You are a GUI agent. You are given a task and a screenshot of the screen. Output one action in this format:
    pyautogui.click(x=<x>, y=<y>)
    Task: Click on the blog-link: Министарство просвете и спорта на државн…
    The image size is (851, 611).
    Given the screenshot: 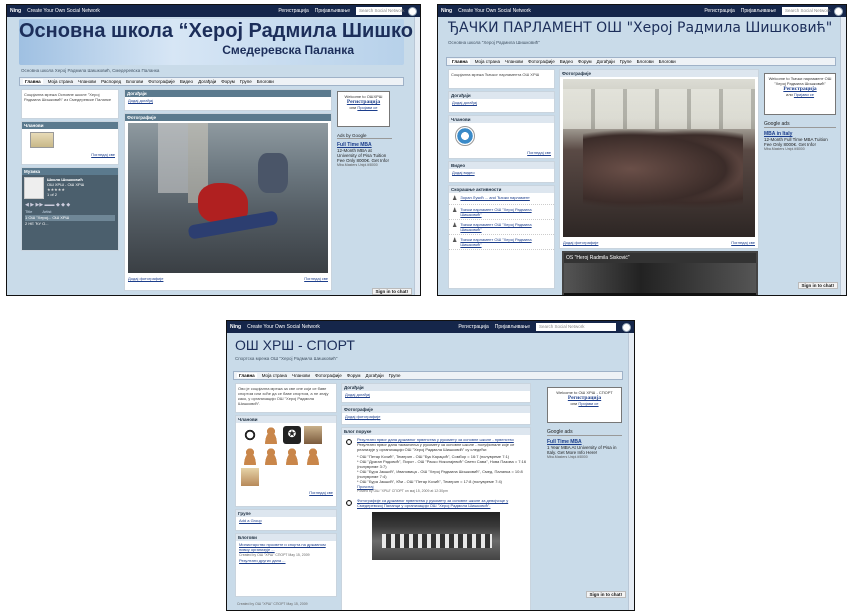 What is the action you would take?
    pyautogui.click(x=286, y=547)
    